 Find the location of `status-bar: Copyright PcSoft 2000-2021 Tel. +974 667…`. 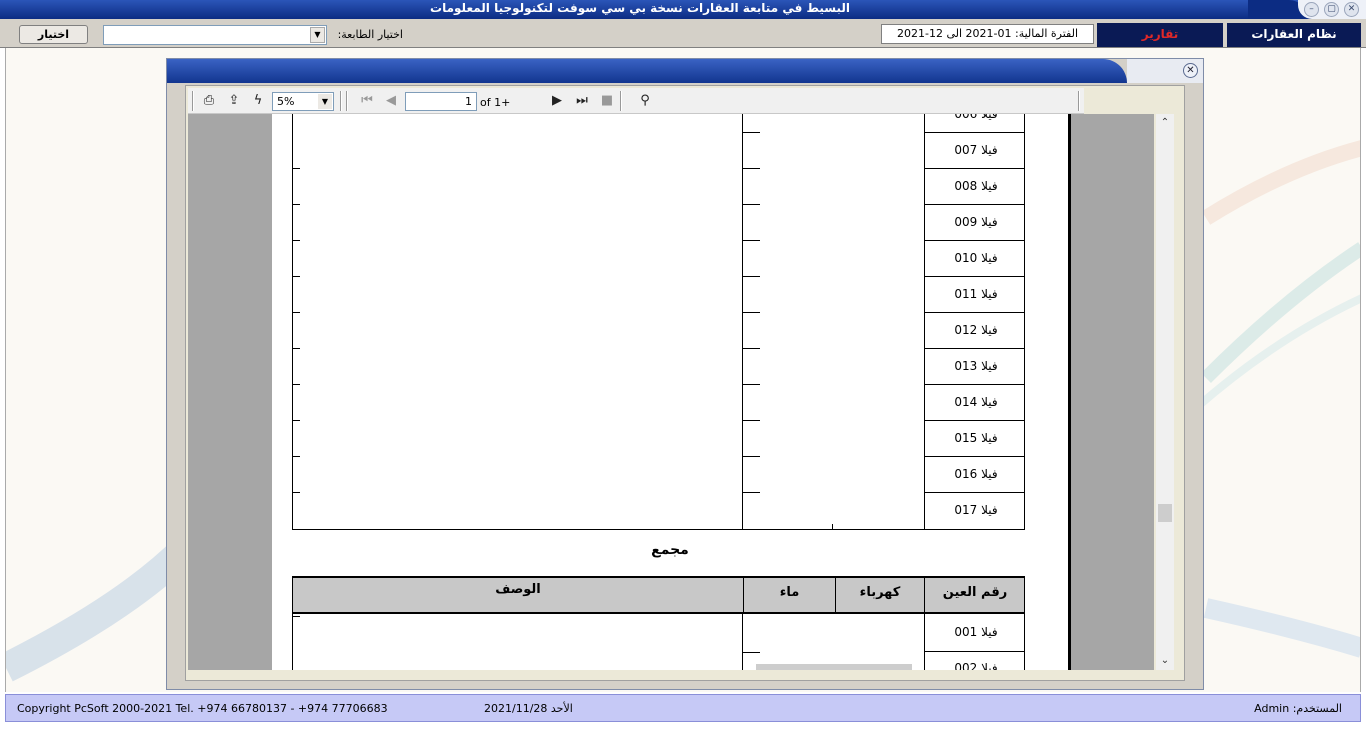

status-bar: Copyright PcSoft 2000-2021 Tel. +974 667… is located at coordinates (683, 708).